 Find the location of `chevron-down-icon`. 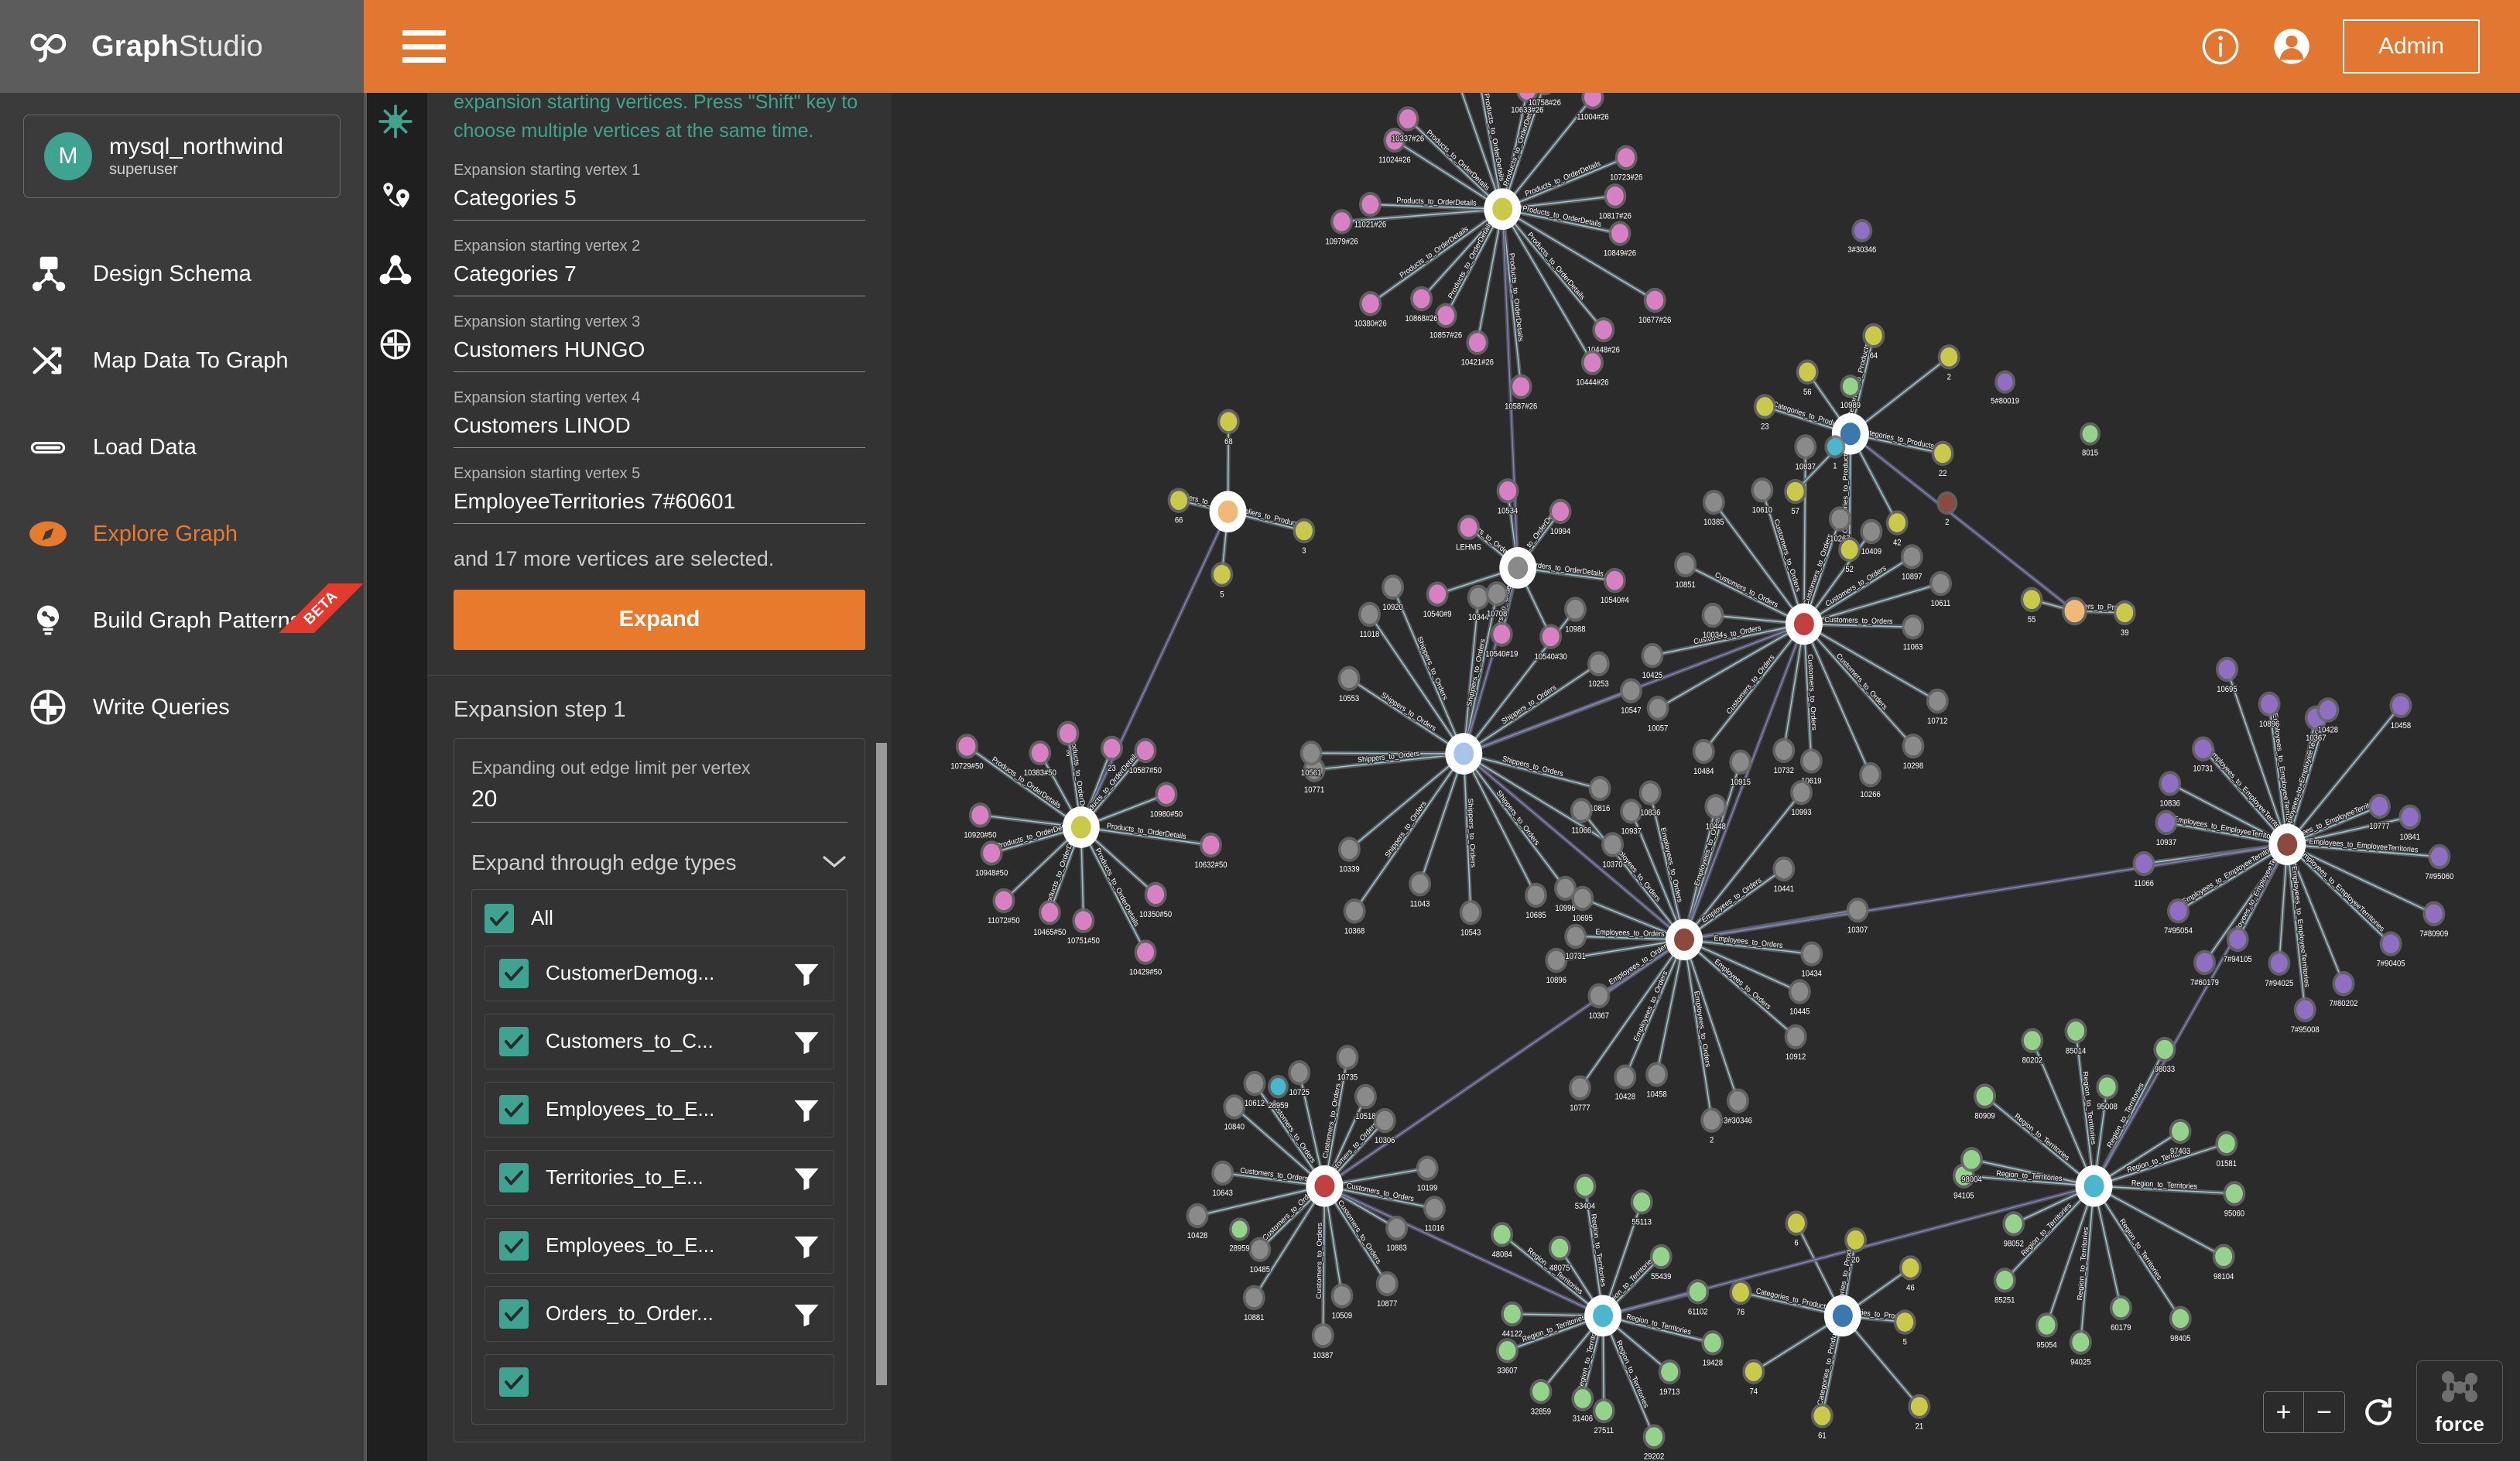

chevron-down-icon is located at coordinates (834, 862).